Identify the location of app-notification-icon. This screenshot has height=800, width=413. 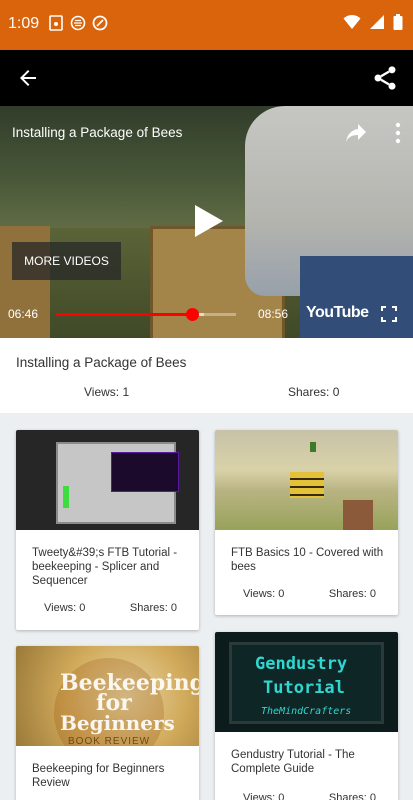
(78, 23).